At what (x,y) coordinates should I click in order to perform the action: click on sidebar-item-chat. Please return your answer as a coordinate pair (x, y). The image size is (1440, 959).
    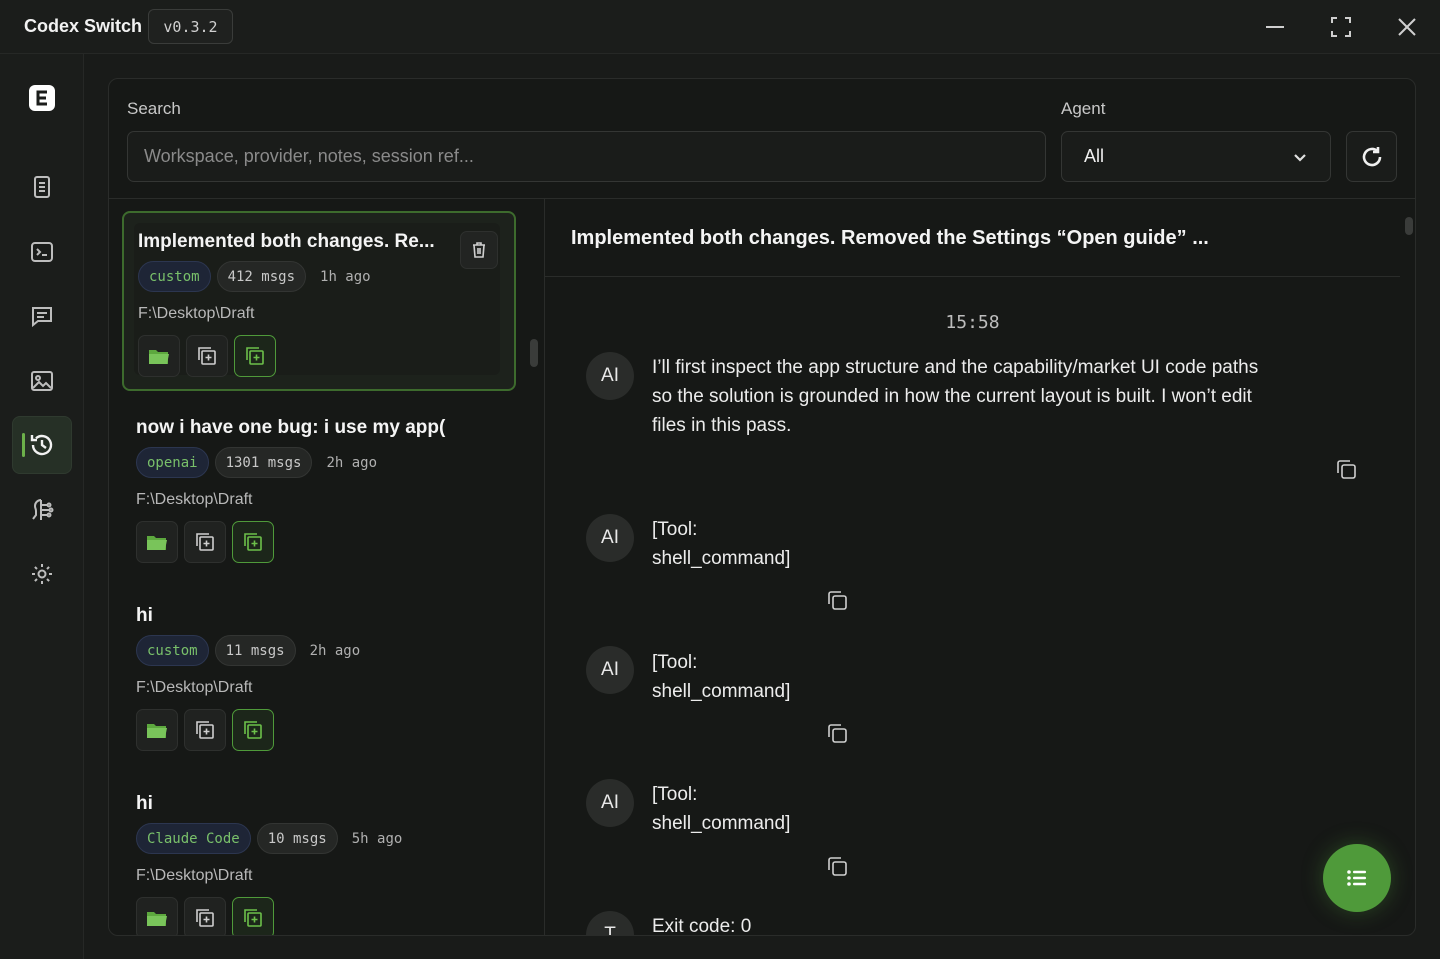
    Looking at the image, I should click on (42, 316).